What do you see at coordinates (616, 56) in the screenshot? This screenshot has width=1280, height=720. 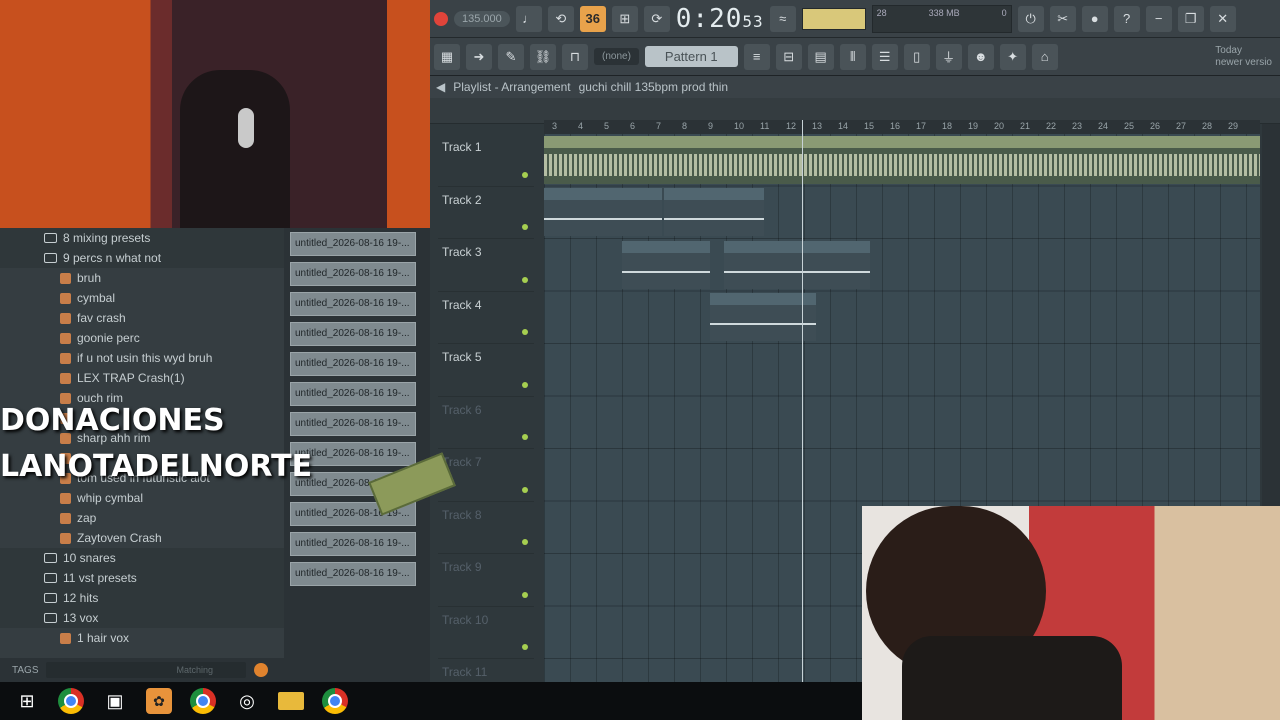 I see `snap-select: (none)` at bounding box center [616, 56].